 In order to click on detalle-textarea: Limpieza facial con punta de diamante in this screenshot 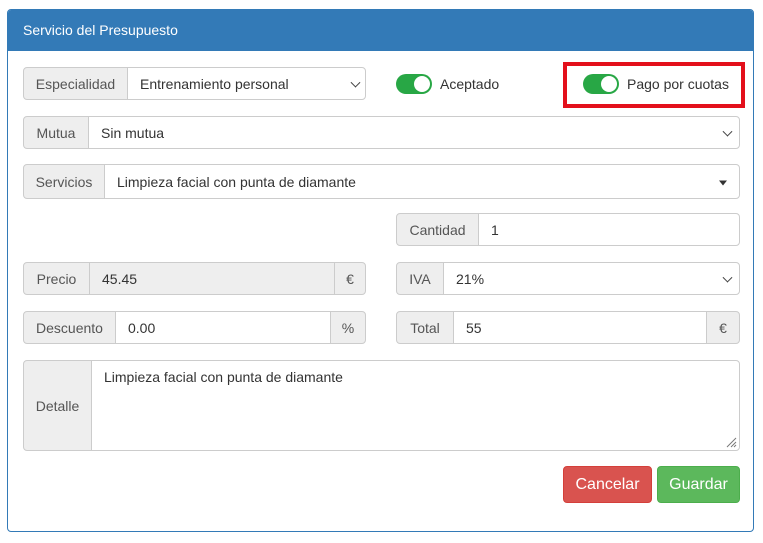, I will do `click(415, 405)`.